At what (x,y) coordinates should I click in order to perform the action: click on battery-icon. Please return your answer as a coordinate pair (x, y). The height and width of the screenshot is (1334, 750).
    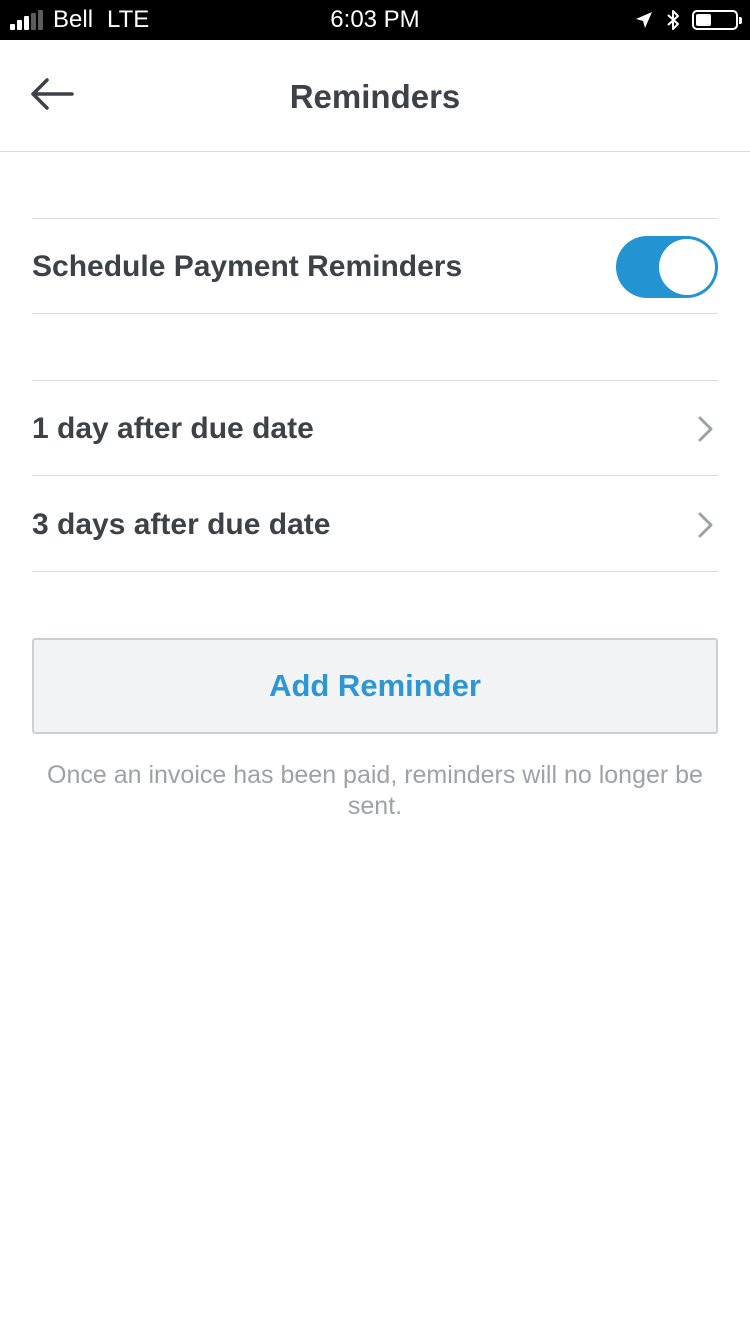
    Looking at the image, I should click on (717, 20).